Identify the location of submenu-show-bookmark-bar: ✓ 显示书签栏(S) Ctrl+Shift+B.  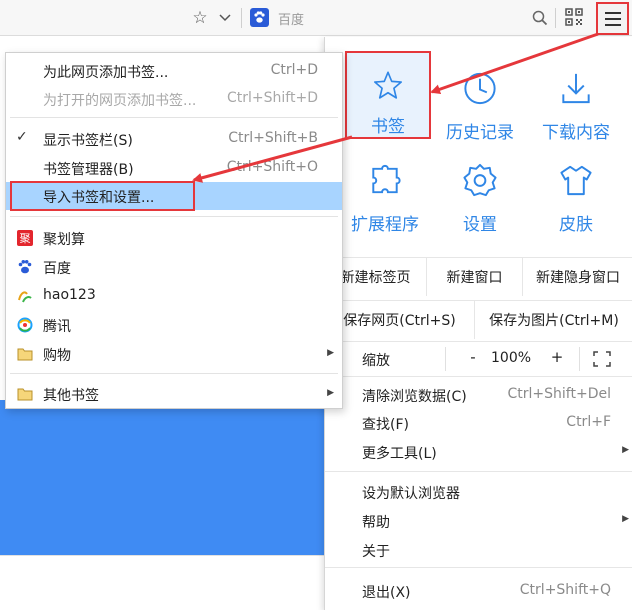
(174, 139).